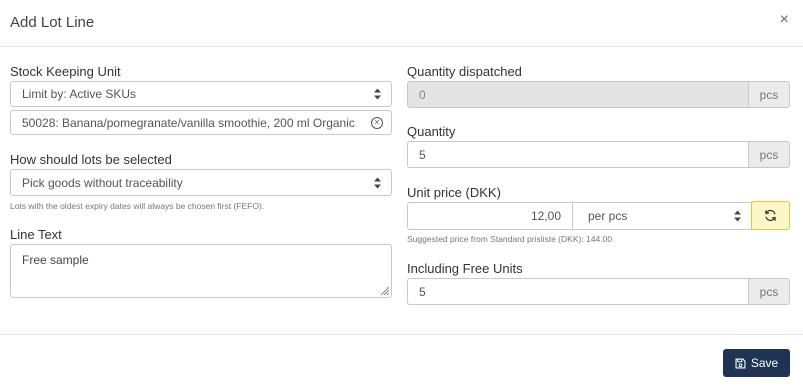 The width and height of the screenshot is (803, 391). I want to click on save-button: Save, so click(756, 363).